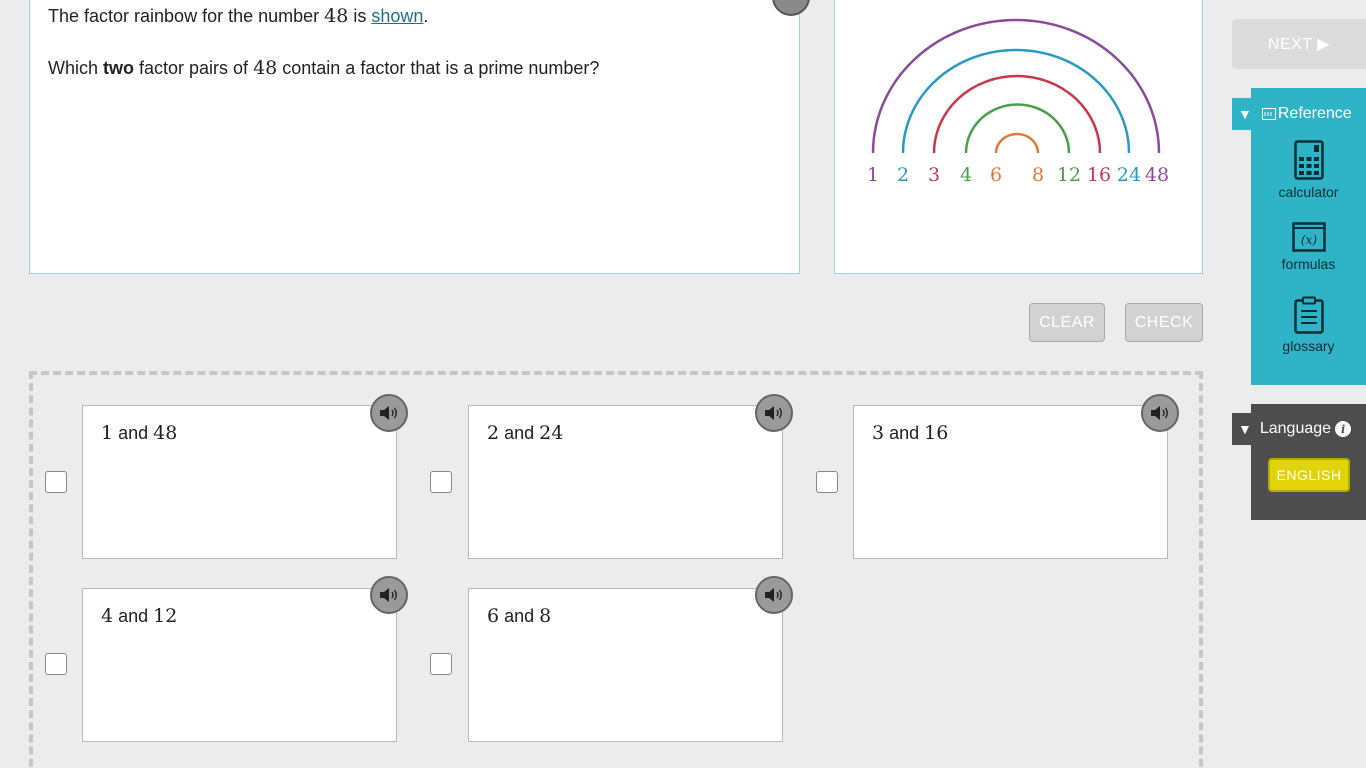  What do you see at coordinates (1308, 240) in the screenshot?
I see `svg-text: (x)` at bounding box center [1308, 240].